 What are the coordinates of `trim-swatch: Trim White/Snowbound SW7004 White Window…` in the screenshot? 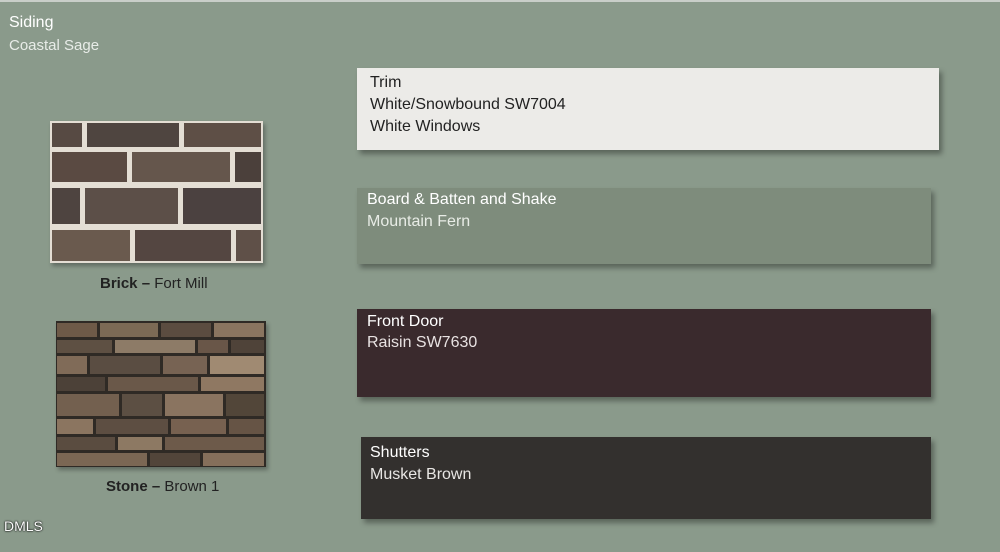 It's located at (648, 109).